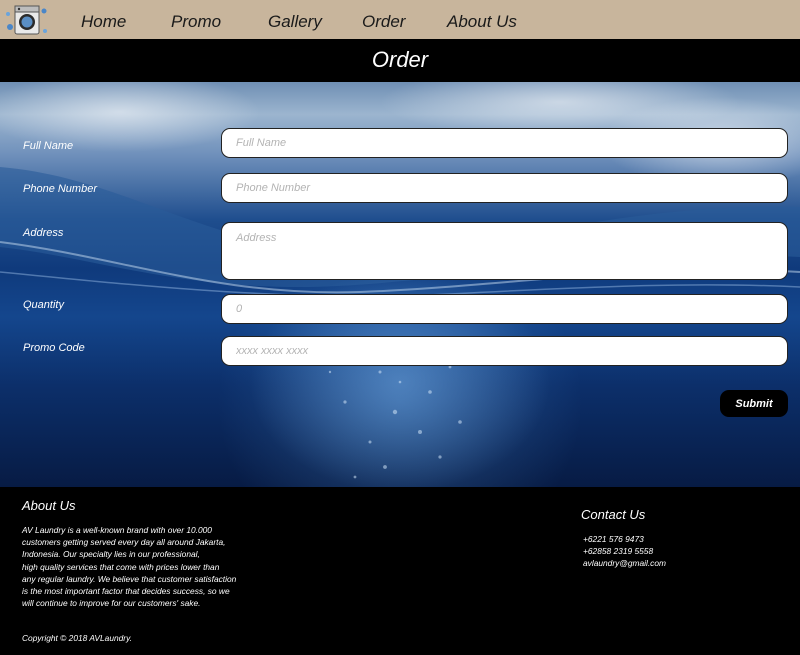 The image size is (800, 655). What do you see at coordinates (43, 233) in the screenshot?
I see `address-label: Address` at bounding box center [43, 233].